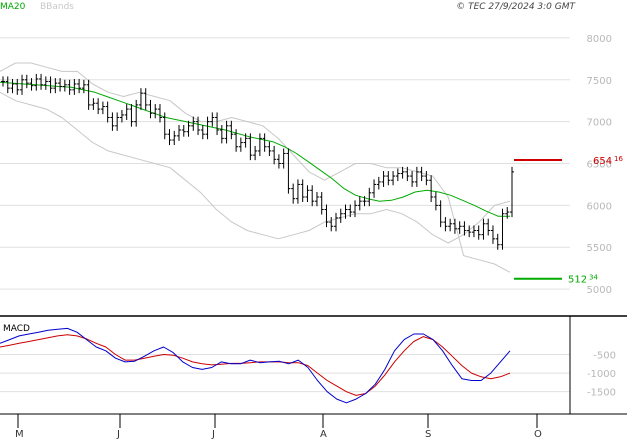 The height and width of the screenshot is (440, 627). I want to click on legend-ma-label: MA20, so click(13, 7).